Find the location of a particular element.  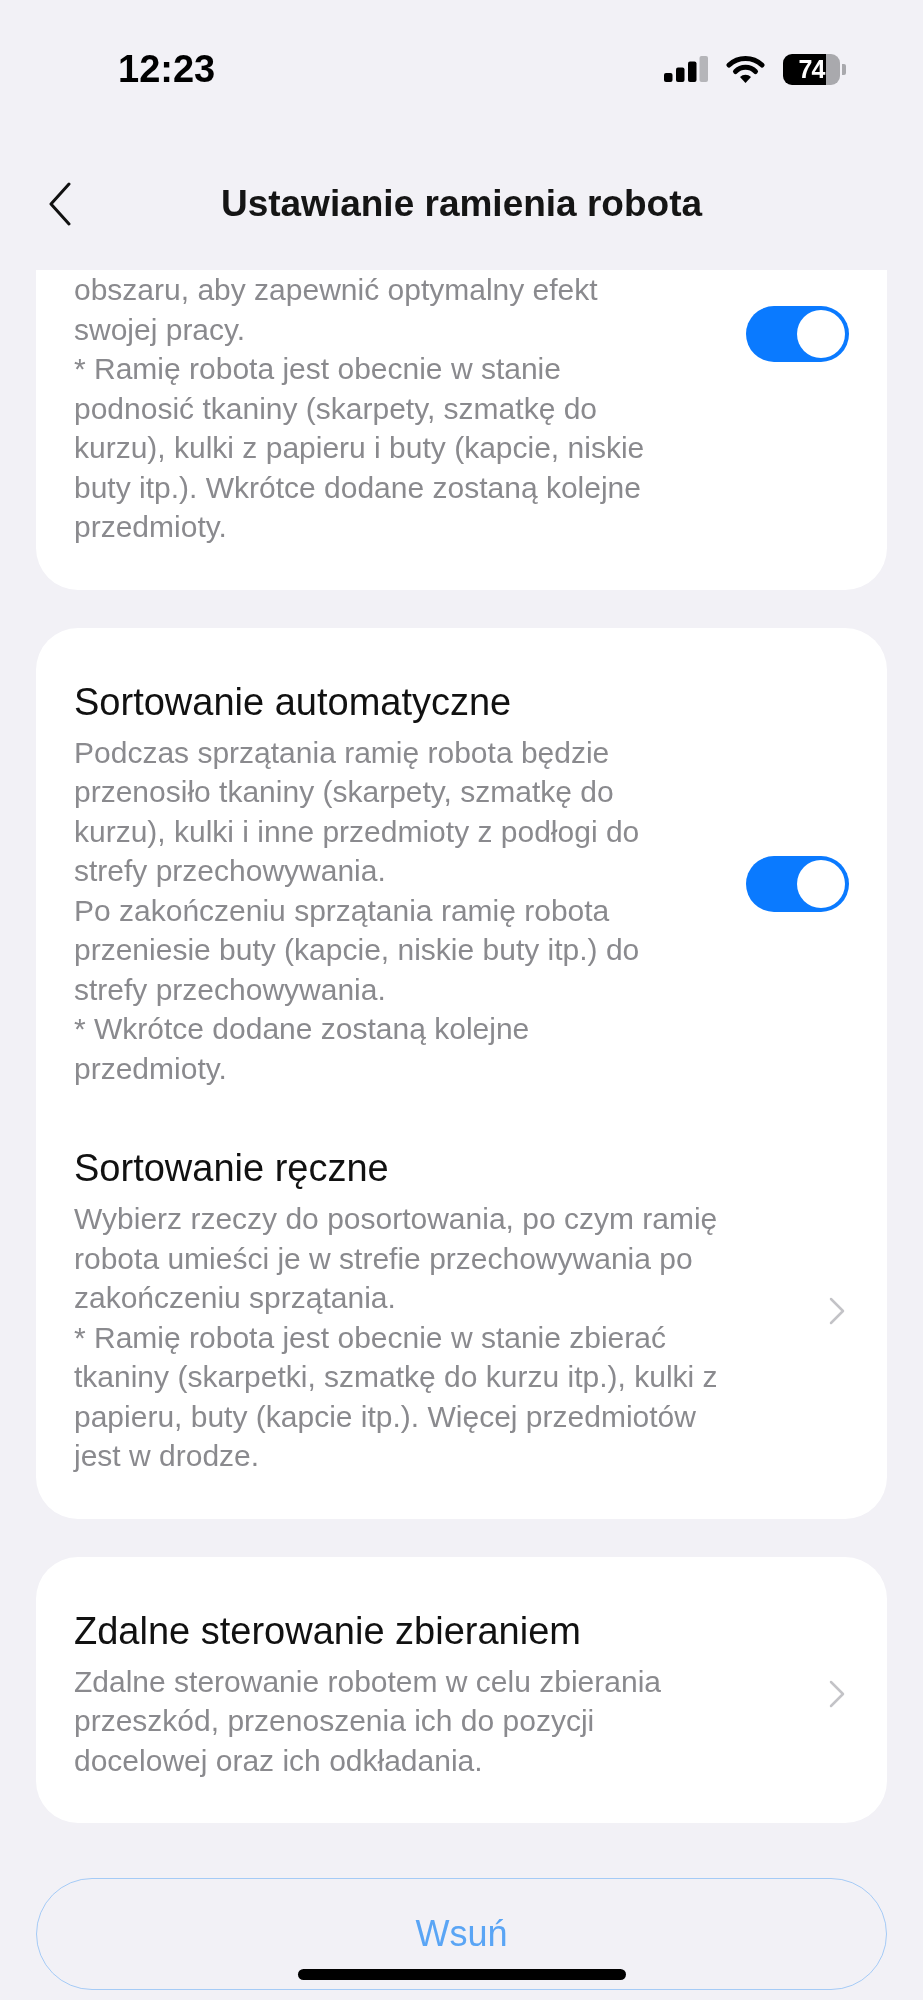

section-description: Podczas sprzątania ramię robota będzie przenosiło tkaniny (skarpety, szmatkę do kurzu), kulki i inne przedmioty z podłogi do strefy przechowywania. Po zakończeniu sprzątania ramię robota przeniesie buty (kapcie, niskie buty itp.) do strefy przechowywania. * Wkrótce dodane zostaną kolejne przedmioty. is located at coordinates (357, 910).